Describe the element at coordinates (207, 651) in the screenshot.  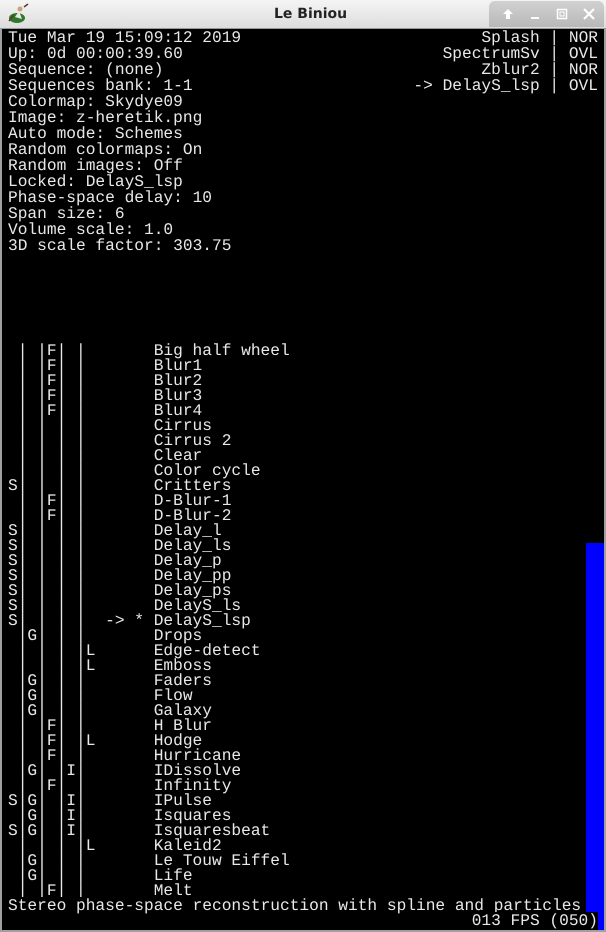
I see `plugin-name: Edge-detect` at that location.